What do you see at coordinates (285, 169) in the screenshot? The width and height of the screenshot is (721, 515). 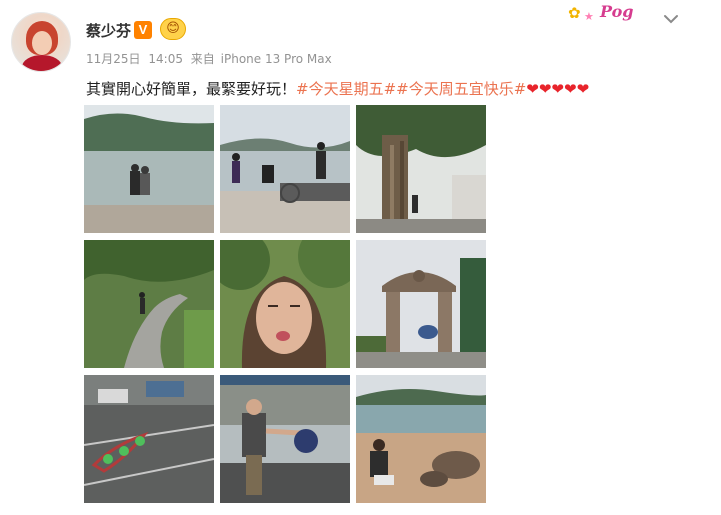 I see `photo-people-at-pier` at bounding box center [285, 169].